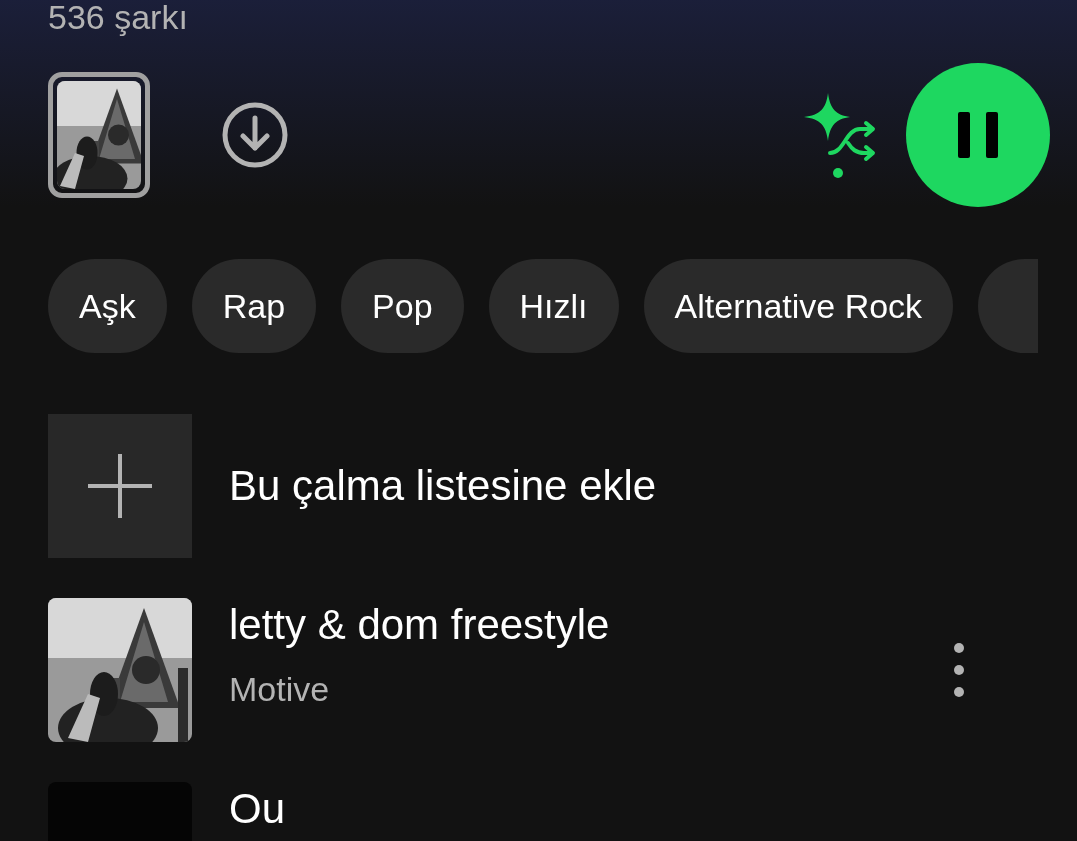  What do you see at coordinates (553, 306) in the screenshot?
I see `filter-chip: Hızlı` at bounding box center [553, 306].